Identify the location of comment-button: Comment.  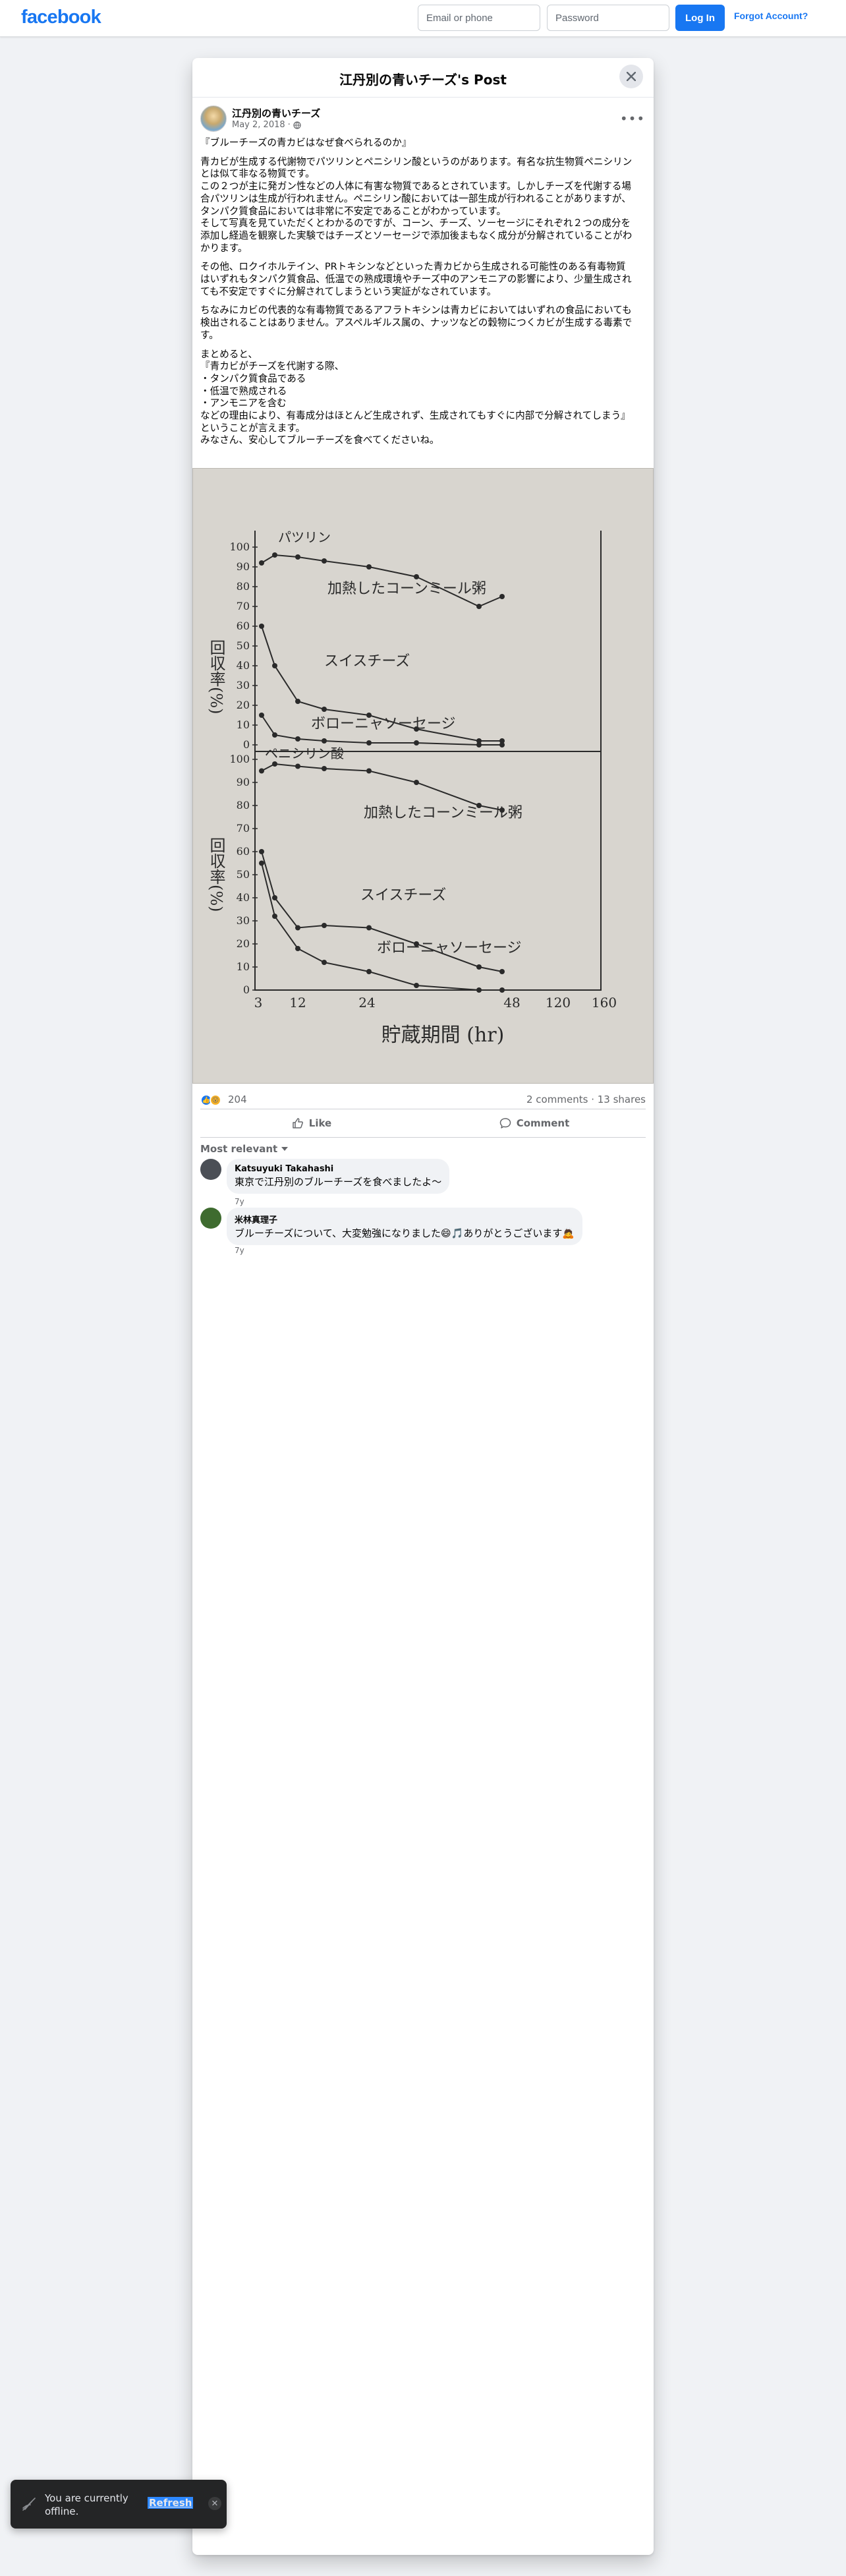
(534, 1123).